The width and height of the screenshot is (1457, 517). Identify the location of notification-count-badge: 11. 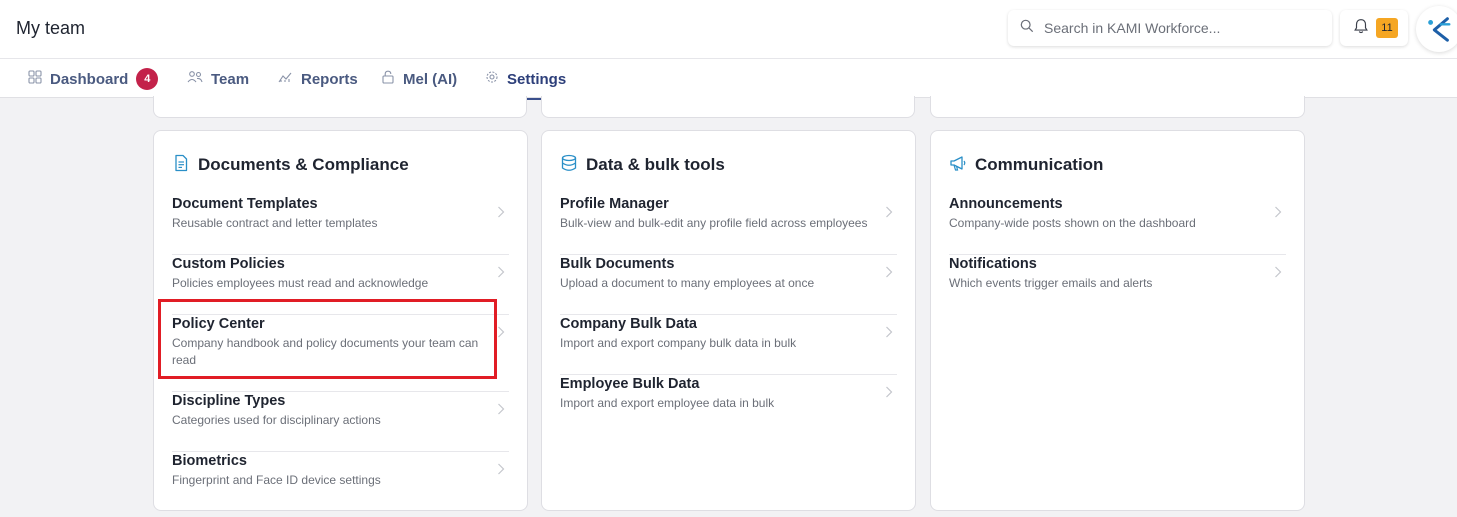
(1387, 28).